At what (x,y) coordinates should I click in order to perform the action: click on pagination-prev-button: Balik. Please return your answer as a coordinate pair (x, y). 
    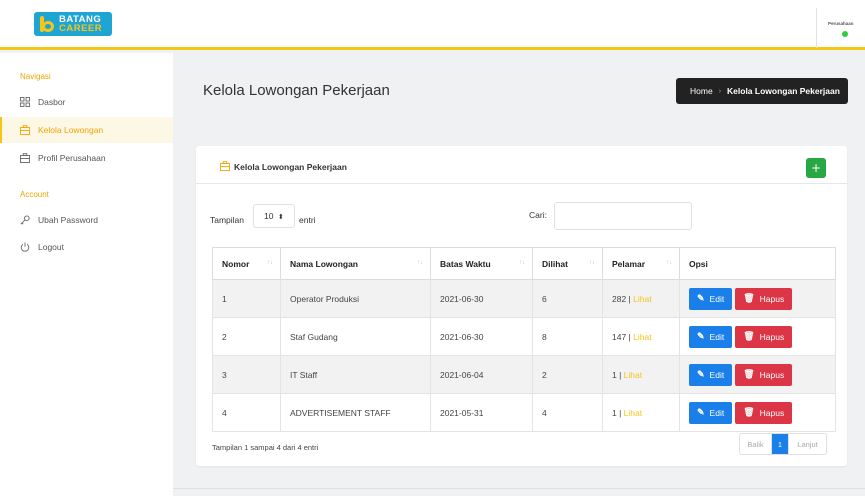
    Looking at the image, I should click on (756, 444).